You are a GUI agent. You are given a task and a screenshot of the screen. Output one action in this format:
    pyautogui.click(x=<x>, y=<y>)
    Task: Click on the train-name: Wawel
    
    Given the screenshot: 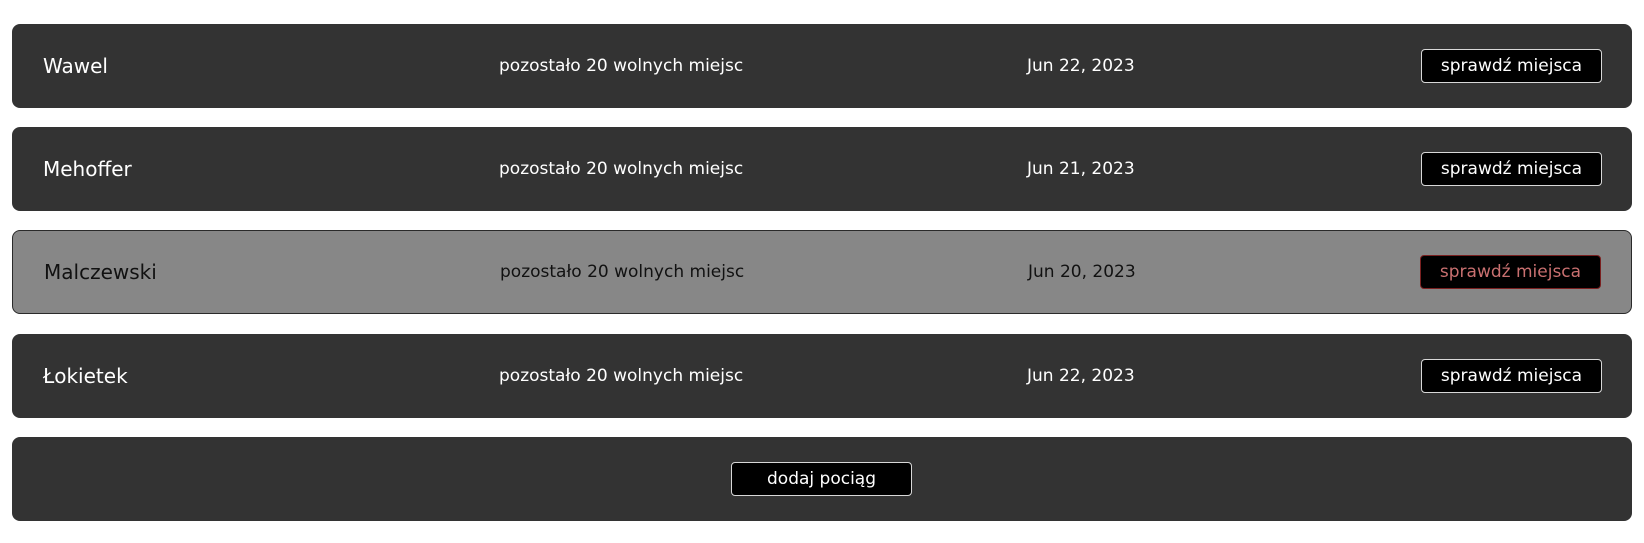 What is the action you would take?
    pyautogui.click(x=75, y=66)
    